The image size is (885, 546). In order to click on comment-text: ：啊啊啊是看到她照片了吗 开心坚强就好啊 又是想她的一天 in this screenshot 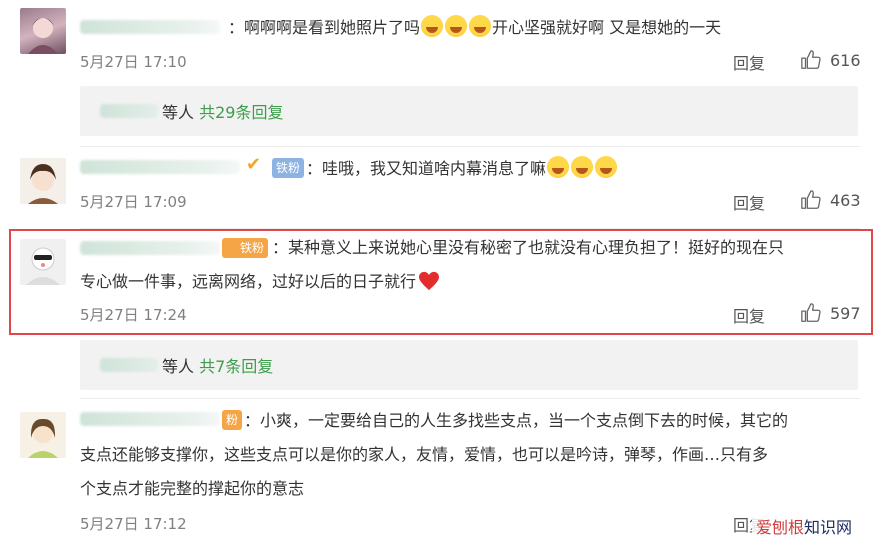, I will do `click(543, 28)`.